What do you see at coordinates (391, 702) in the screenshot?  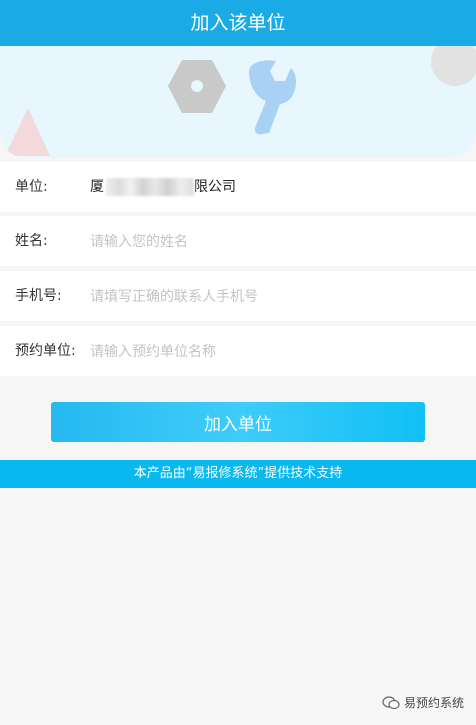 I see `wechat-bubble-icon` at bounding box center [391, 702].